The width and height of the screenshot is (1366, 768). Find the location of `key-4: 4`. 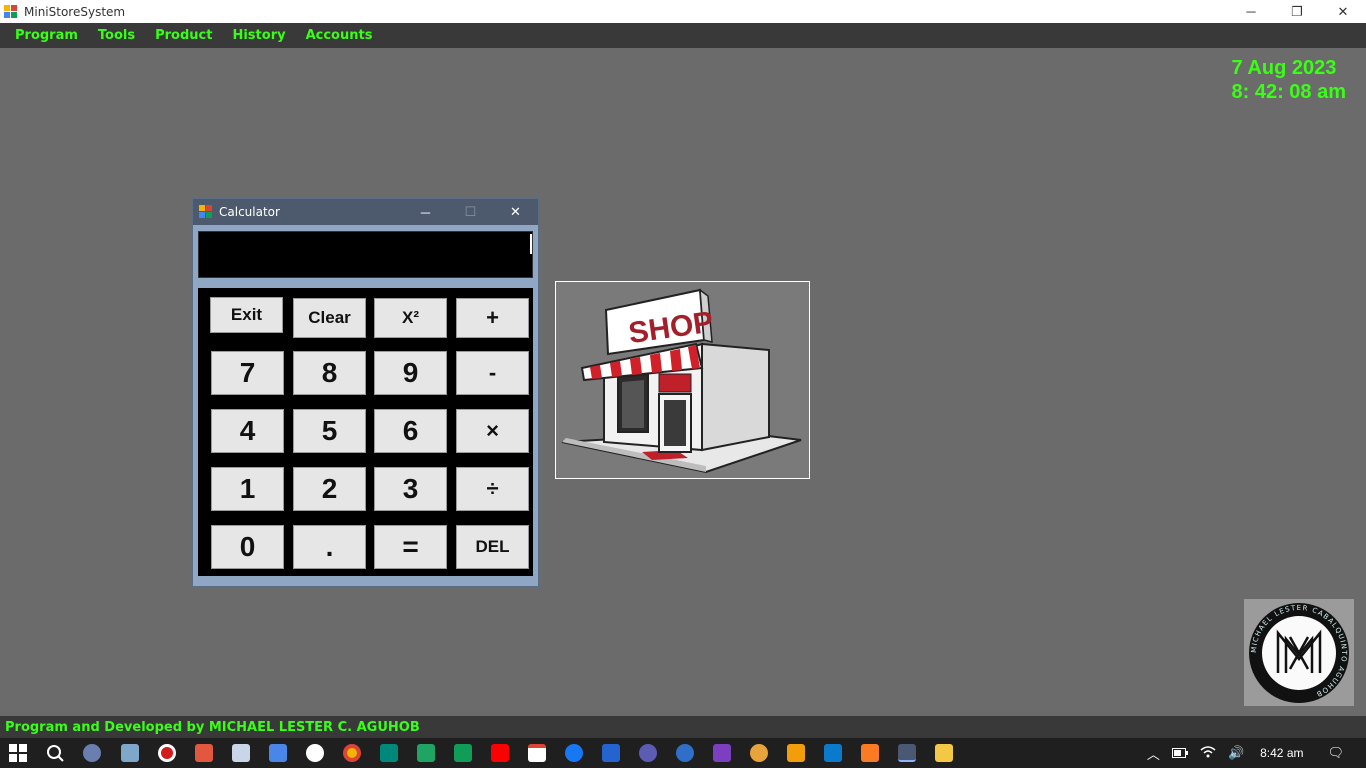

key-4: 4 is located at coordinates (247, 431).